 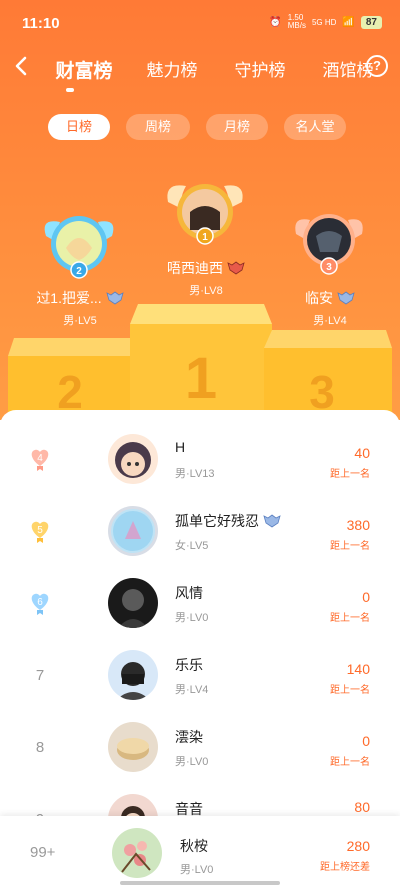 What do you see at coordinates (195, 474) in the screenshot?
I see `user-level: 男·LV13` at bounding box center [195, 474].